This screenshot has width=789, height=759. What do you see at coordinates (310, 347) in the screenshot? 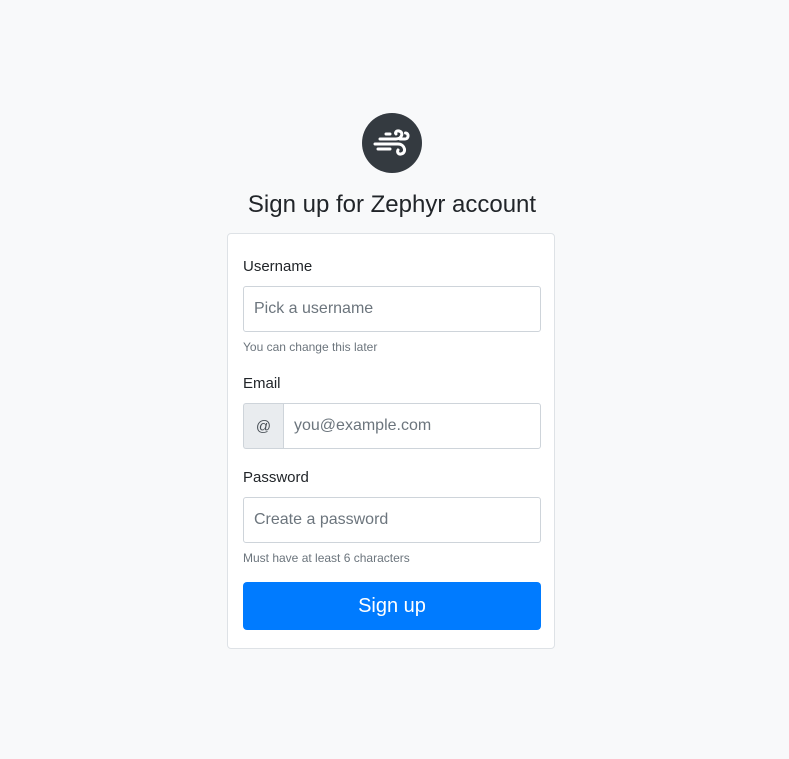
I see `username-help-text: You can change this later` at bounding box center [310, 347].